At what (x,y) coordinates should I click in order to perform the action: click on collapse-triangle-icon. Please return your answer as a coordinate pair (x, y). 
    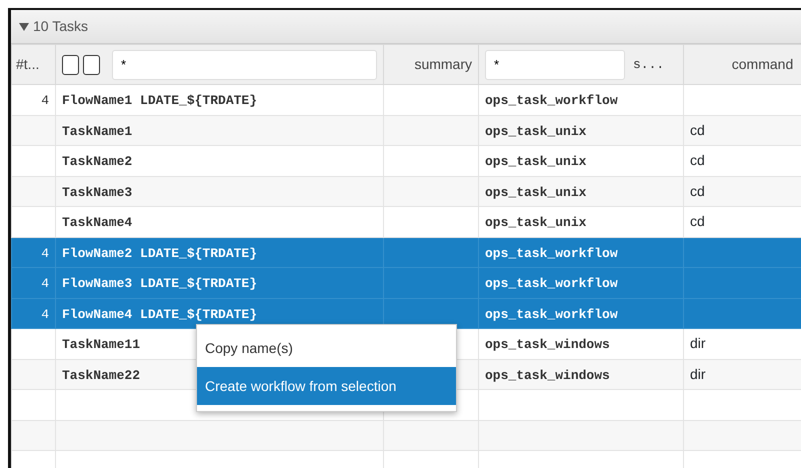
    Looking at the image, I should click on (24, 26).